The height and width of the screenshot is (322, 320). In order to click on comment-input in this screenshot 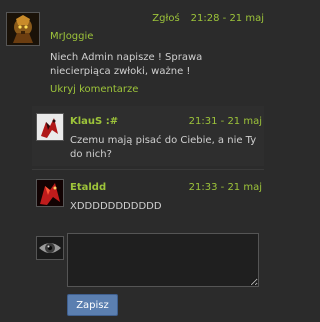, I will do `click(163, 260)`.